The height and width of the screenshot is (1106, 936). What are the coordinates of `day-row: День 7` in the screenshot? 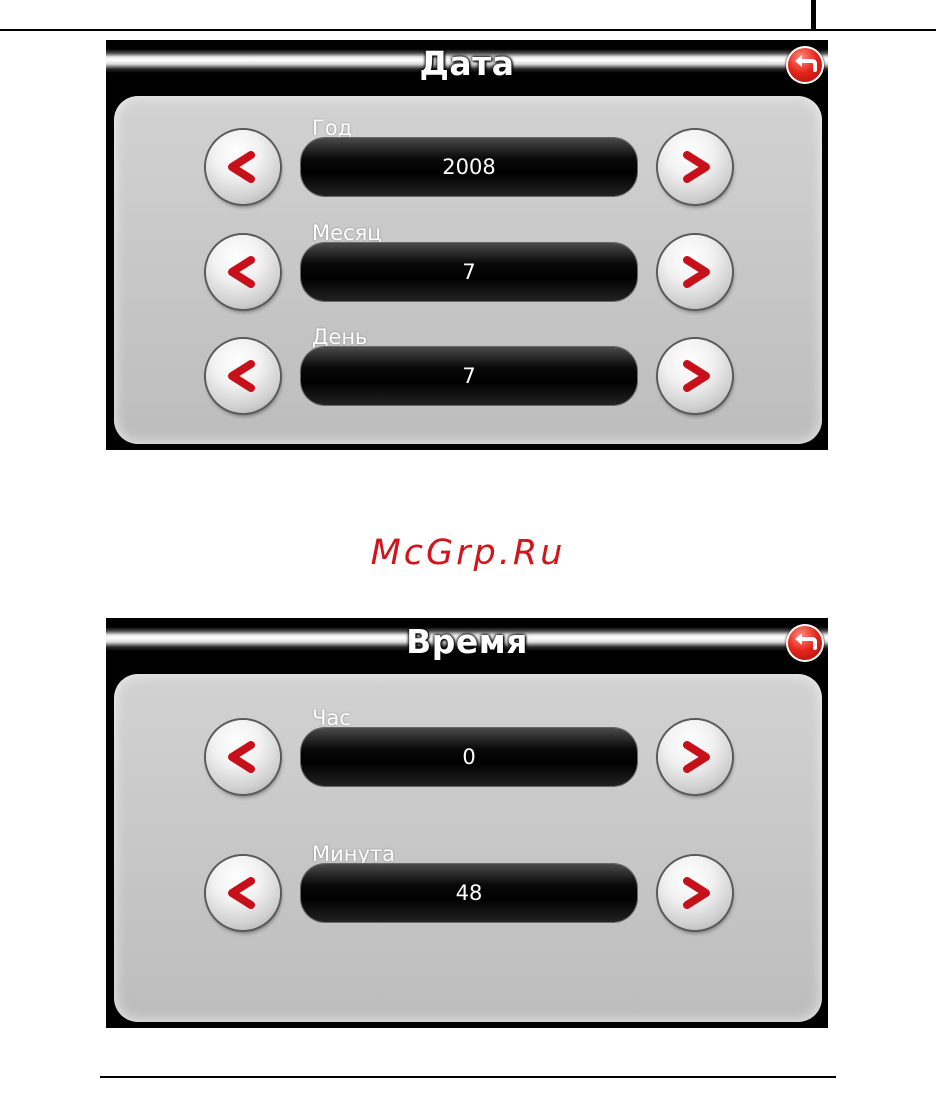 It's located at (468, 370).